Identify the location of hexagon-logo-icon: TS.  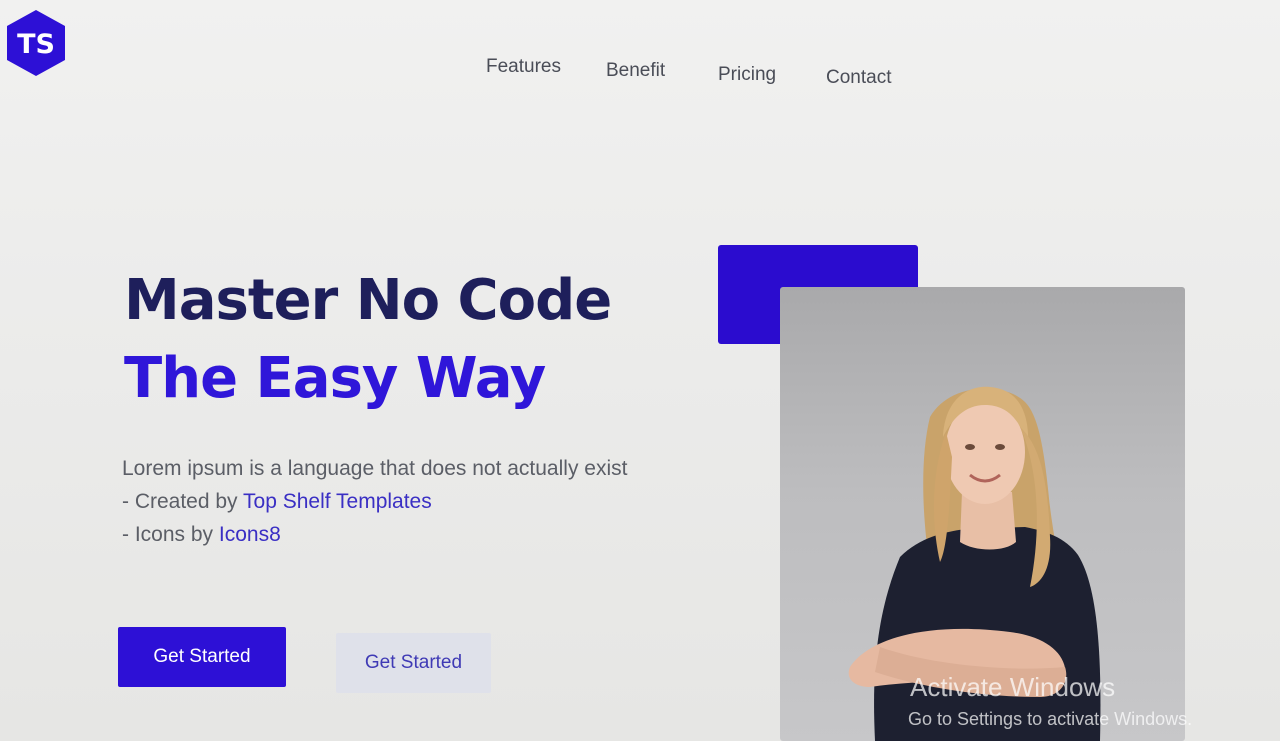
(36, 43).